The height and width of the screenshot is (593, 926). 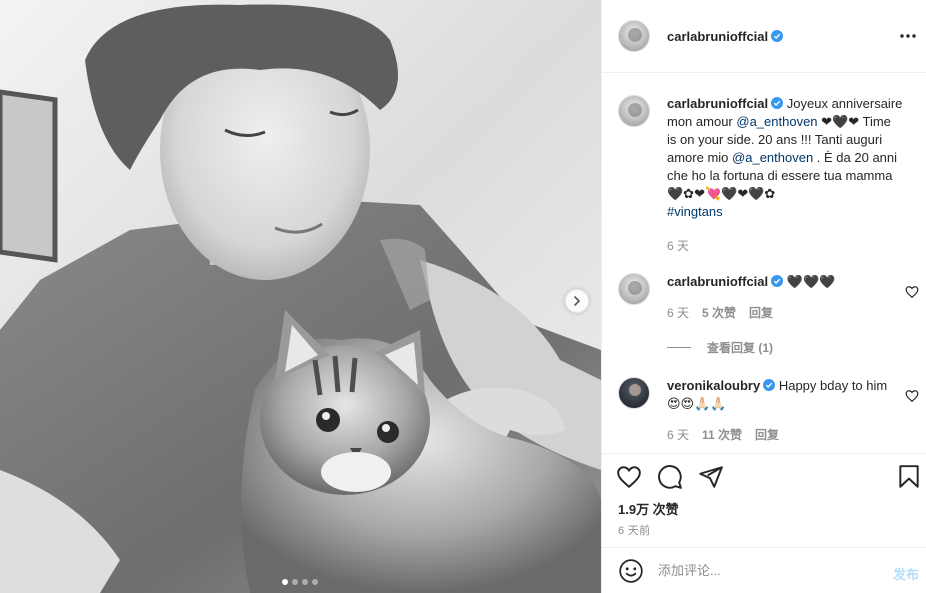 I want to click on add-comment-bar: 发布, so click(x=764, y=570).